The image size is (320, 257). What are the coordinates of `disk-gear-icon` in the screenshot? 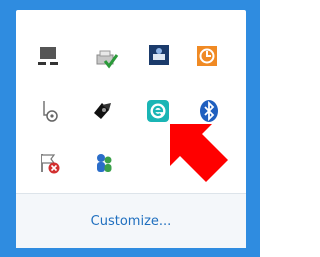 It's located at (50, 111).